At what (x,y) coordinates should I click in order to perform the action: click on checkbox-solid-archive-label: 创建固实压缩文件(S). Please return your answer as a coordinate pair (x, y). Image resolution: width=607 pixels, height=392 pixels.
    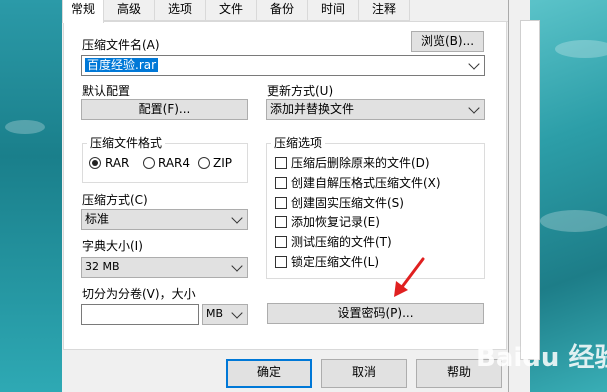
    Looking at the image, I should click on (347, 203).